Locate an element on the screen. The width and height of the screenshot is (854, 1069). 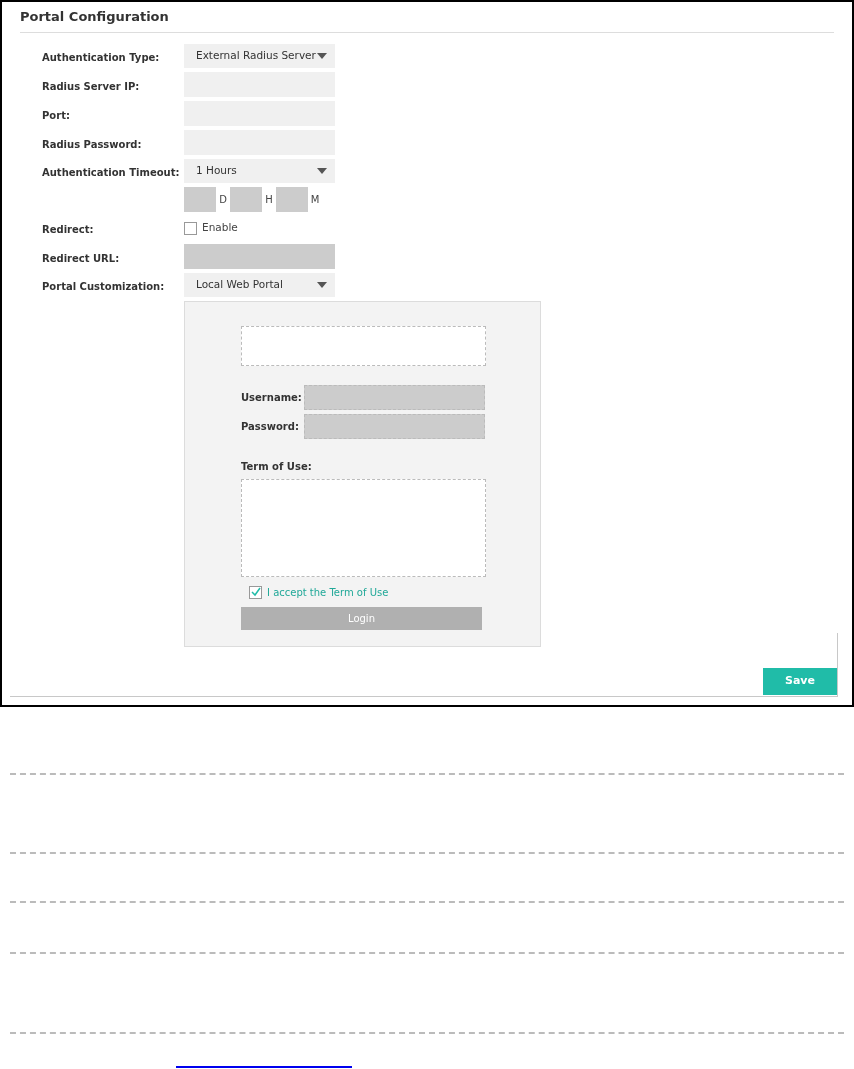
unit-label: H is located at coordinates (269, 200).